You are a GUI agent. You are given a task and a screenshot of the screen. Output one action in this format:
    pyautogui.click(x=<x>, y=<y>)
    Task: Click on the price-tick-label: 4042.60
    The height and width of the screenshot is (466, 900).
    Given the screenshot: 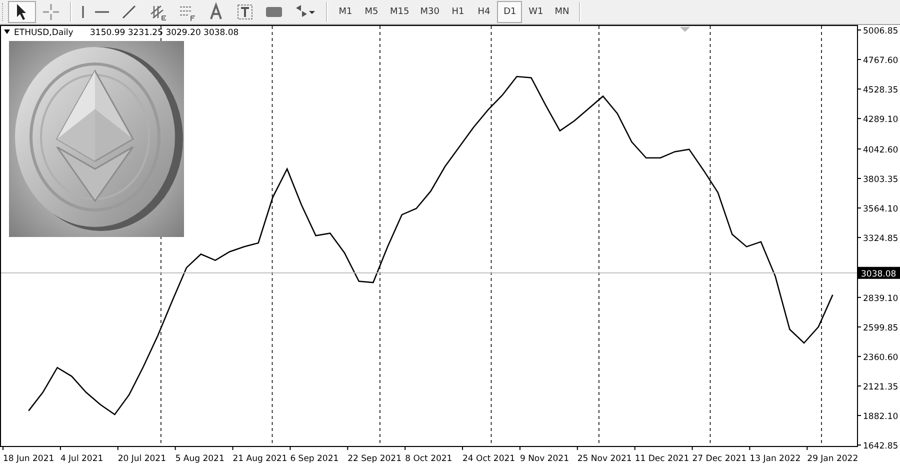 What is the action you would take?
    pyautogui.click(x=880, y=150)
    